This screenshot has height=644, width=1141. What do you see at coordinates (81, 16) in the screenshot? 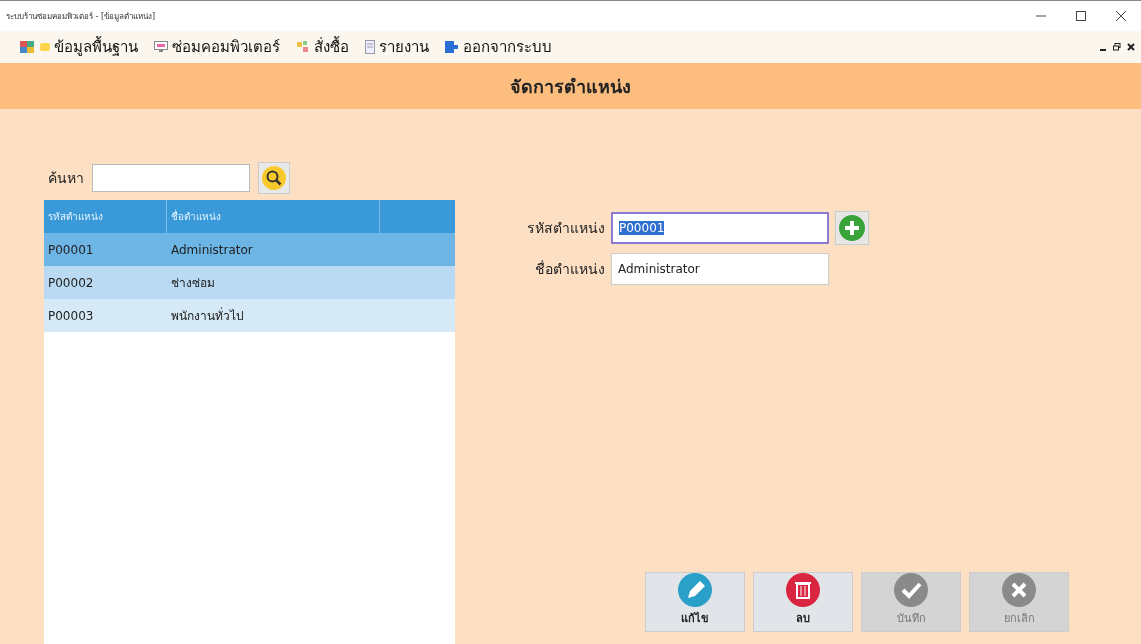
I see `window-title: ระบบร้านซ่อมคอมพิวเตอร์ - [ข้อมูลตำแหน่ง]` at bounding box center [81, 16].